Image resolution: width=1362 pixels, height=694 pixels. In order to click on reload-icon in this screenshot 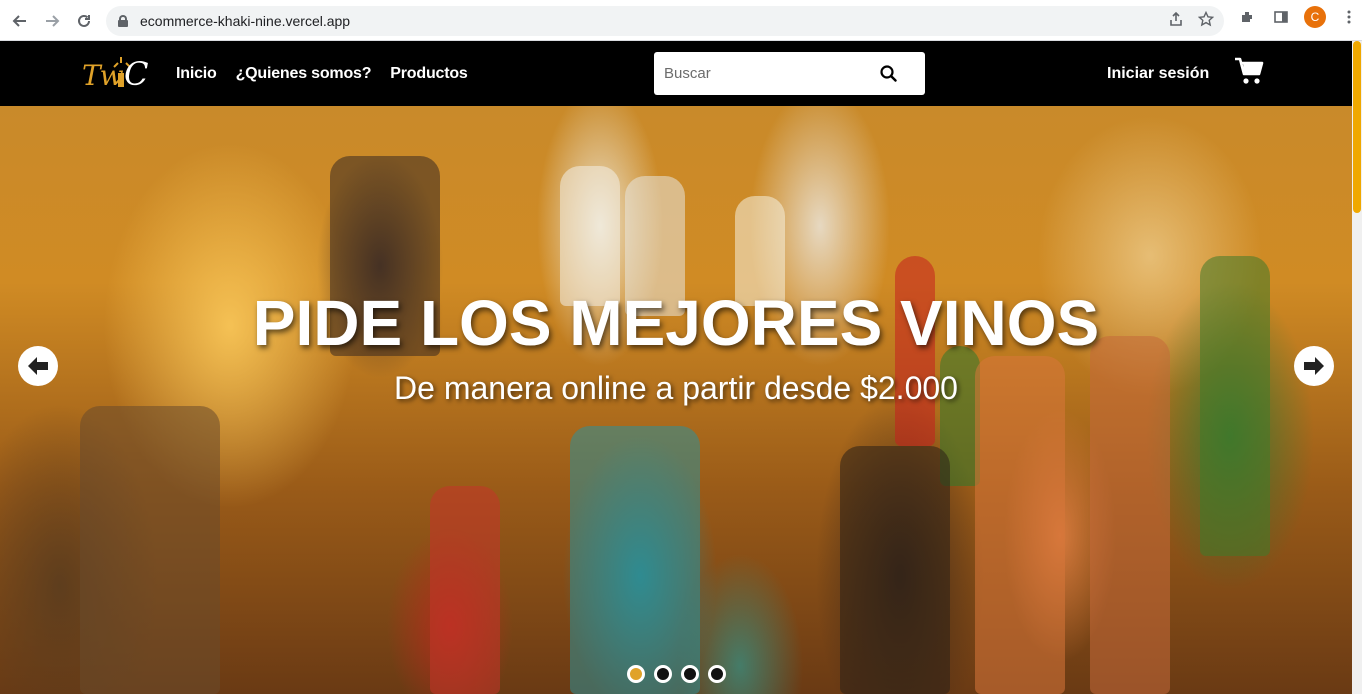, I will do `click(84, 21)`.